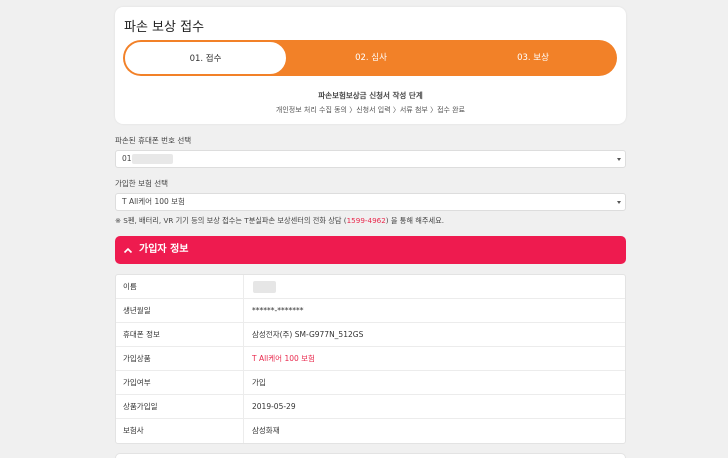  Describe the element at coordinates (137, 358) in the screenshot. I see `row-label: 가입상품` at that location.